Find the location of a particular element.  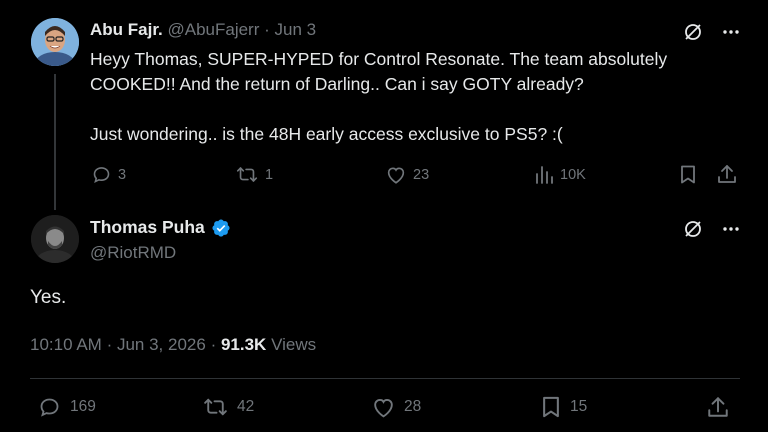

reply-count: 169 is located at coordinates (83, 406).